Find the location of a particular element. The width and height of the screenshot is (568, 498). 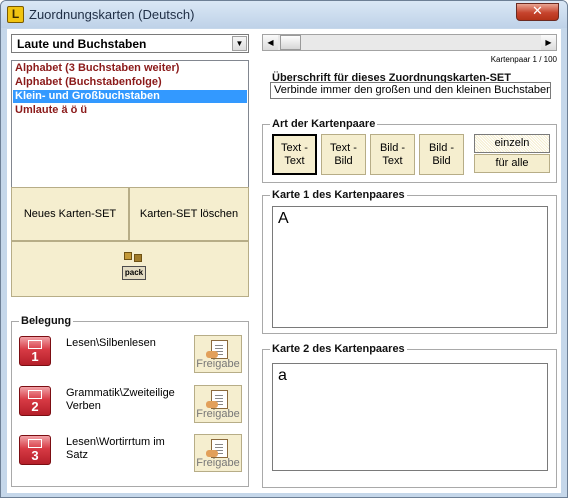

card-2-content: a is located at coordinates (410, 417).